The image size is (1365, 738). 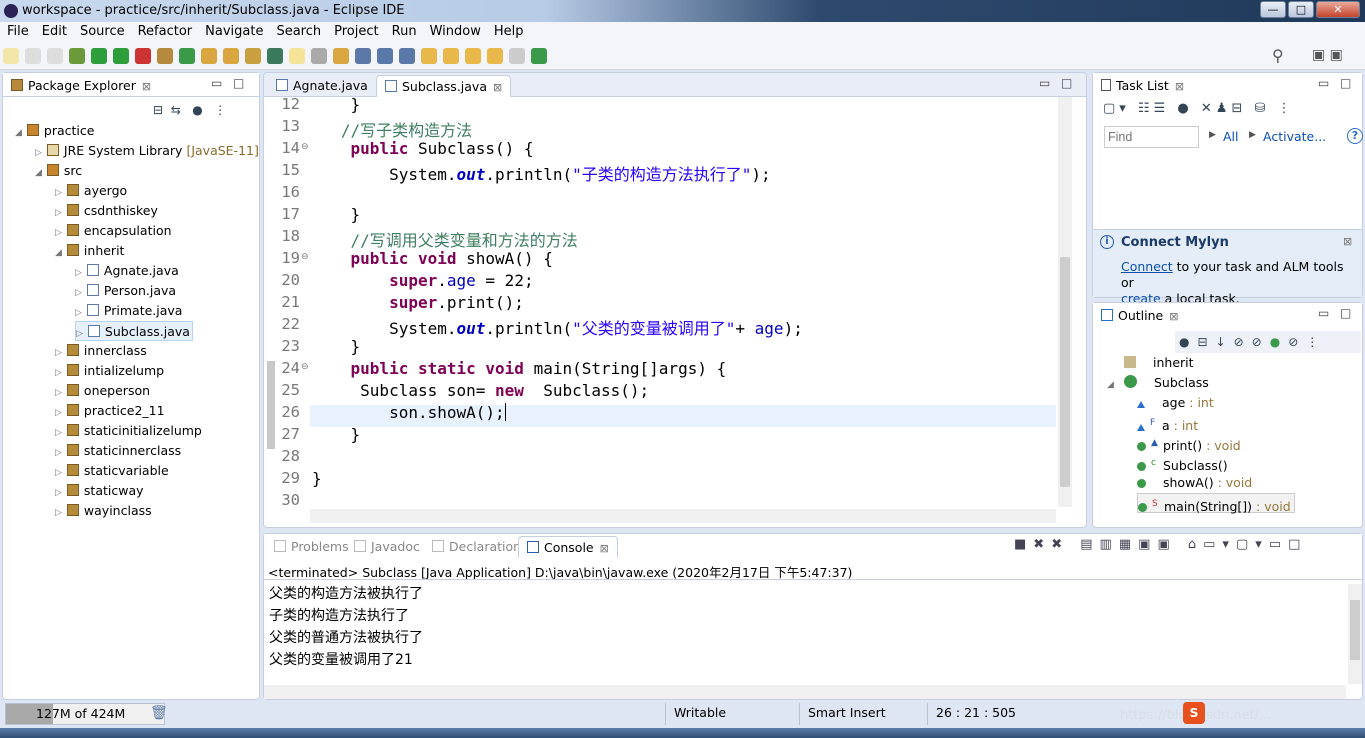 What do you see at coordinates (99, 491) in the screenshot?
I see `tree-item: ▷ staticway` at bounding box center [99, 491].